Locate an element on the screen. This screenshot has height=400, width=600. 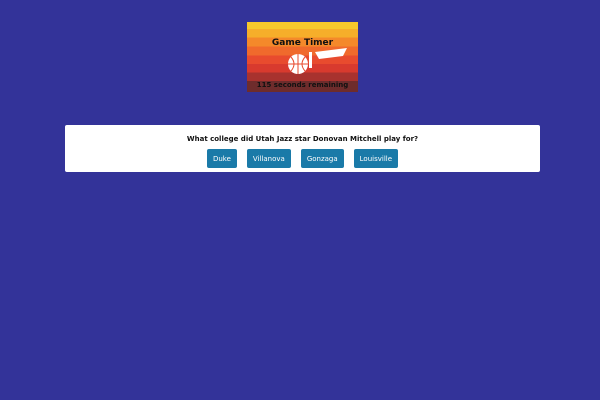
timer-remaining-text: 115 seconds remaining is located at coordinates (302, 85).